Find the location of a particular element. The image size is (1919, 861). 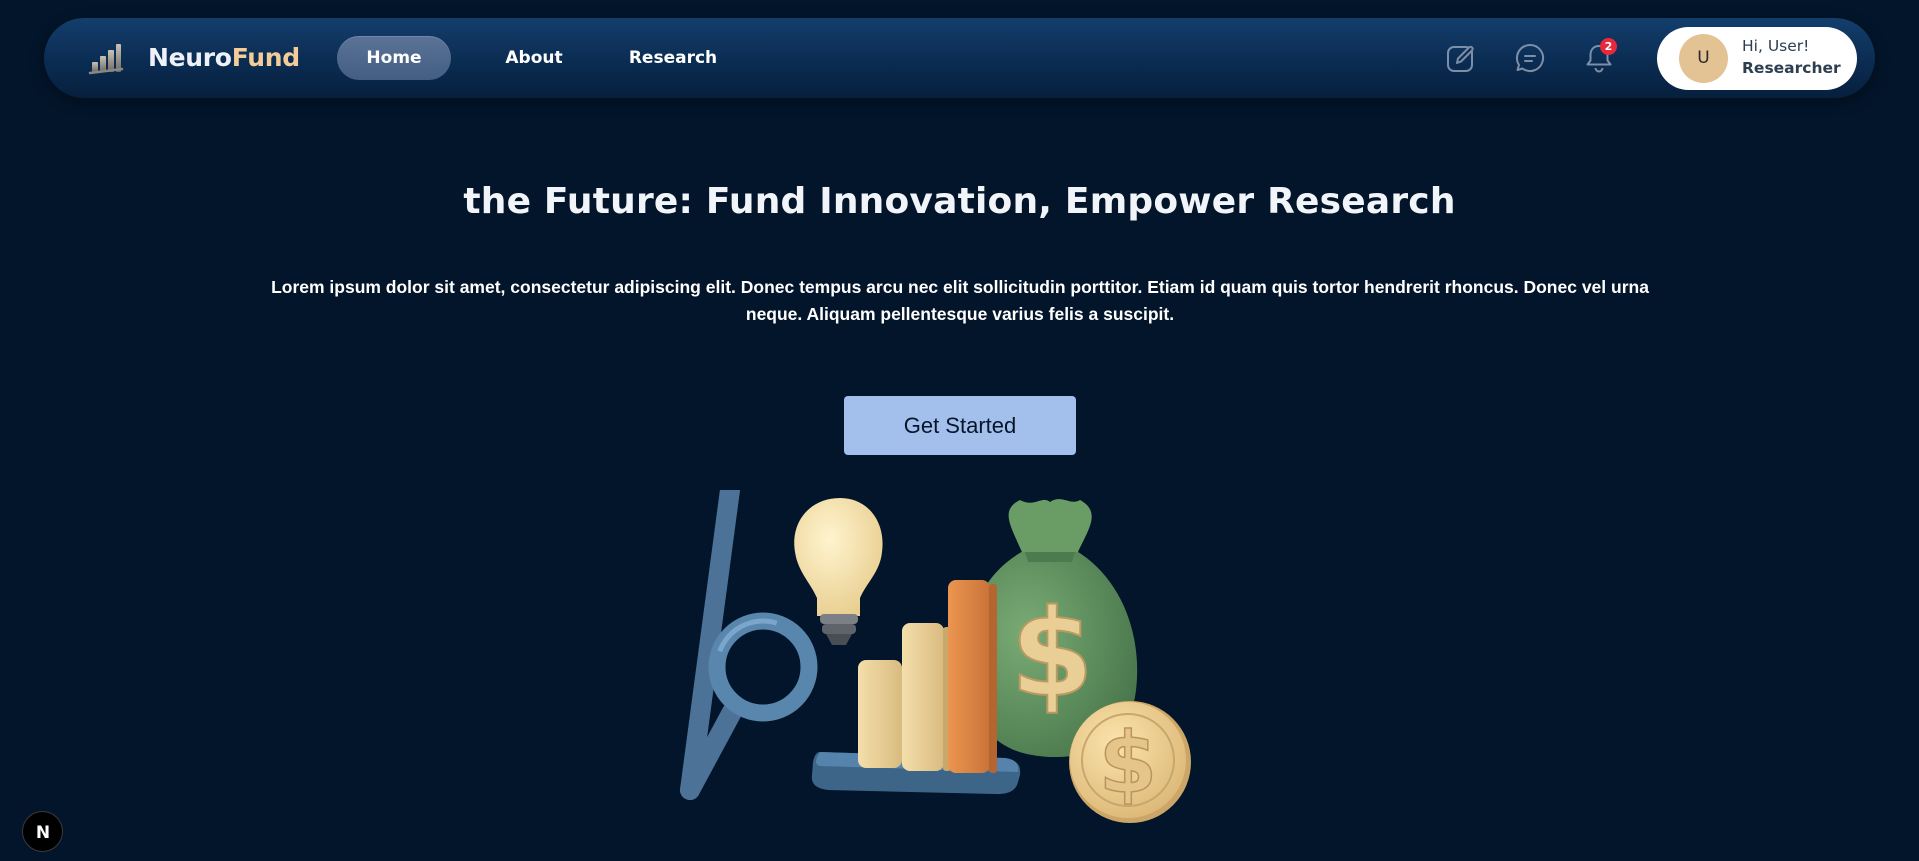

user-menu: U Hi, User! Researcher is located at coordinates (1757, 58).